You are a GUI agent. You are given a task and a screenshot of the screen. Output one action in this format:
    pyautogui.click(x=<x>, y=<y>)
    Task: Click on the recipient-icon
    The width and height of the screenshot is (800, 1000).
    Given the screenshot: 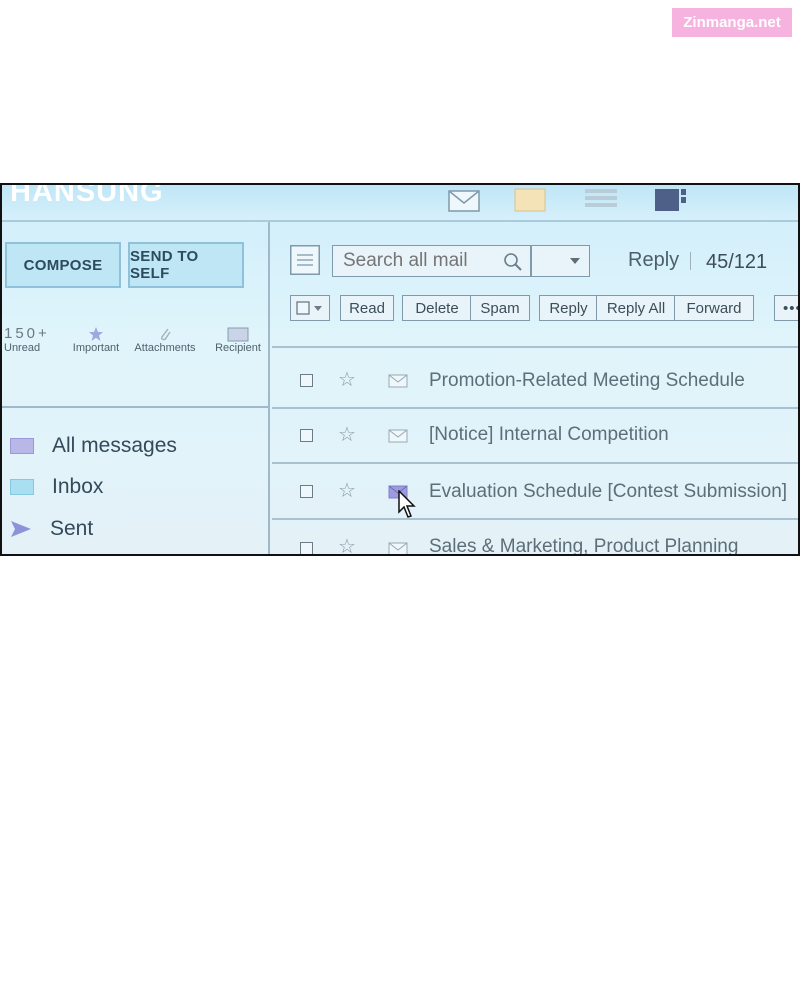 What is the action you would take?
    pyautogui.click(x=238, y=333)
    